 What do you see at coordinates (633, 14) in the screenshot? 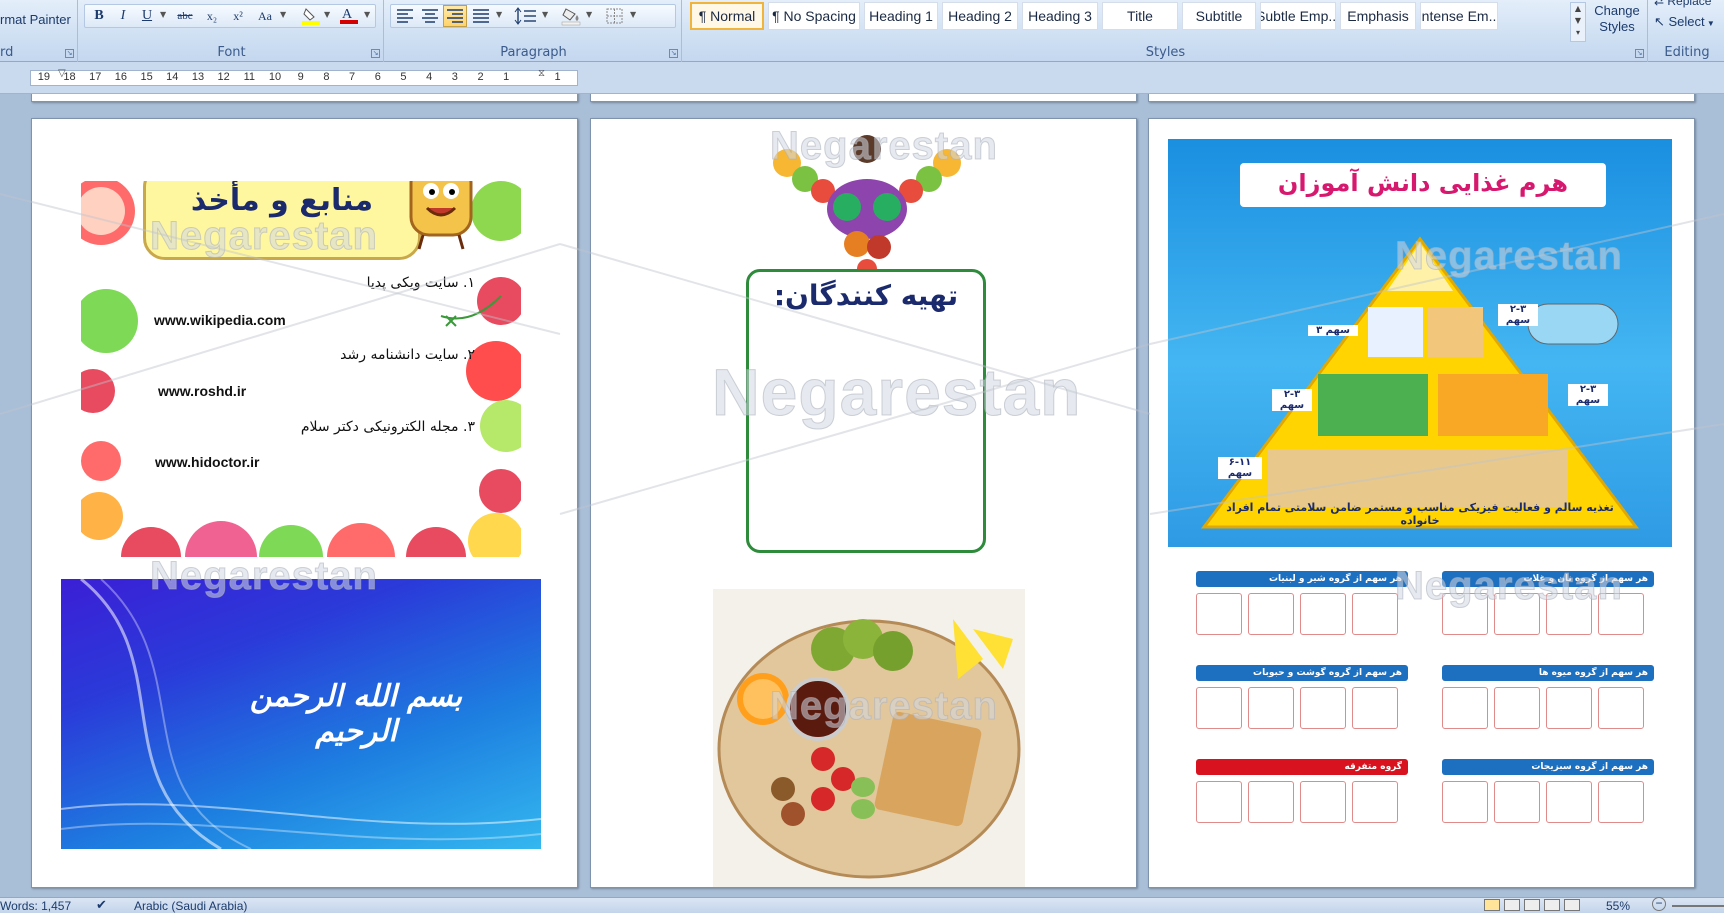
I see `borders-dropdown-icon: ▼` at bounding box center [633, 14].